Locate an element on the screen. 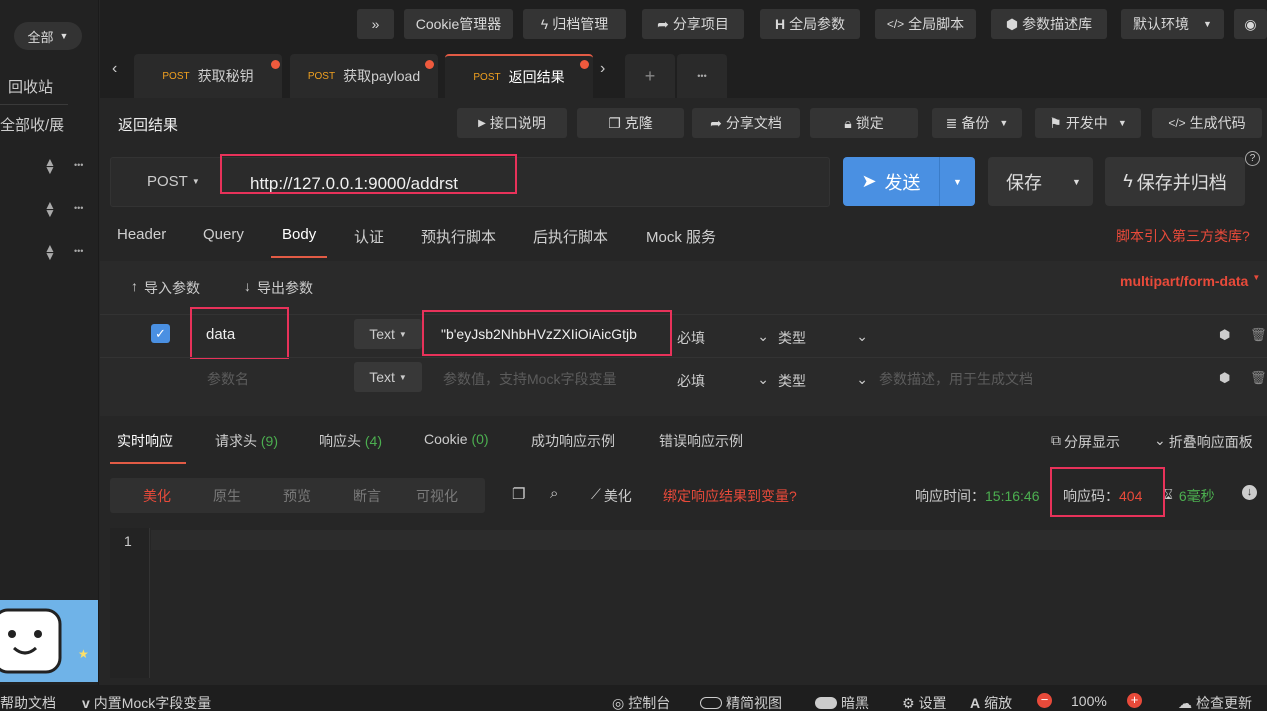  zoom-in-button: + is located at coordinates (1134, 700).